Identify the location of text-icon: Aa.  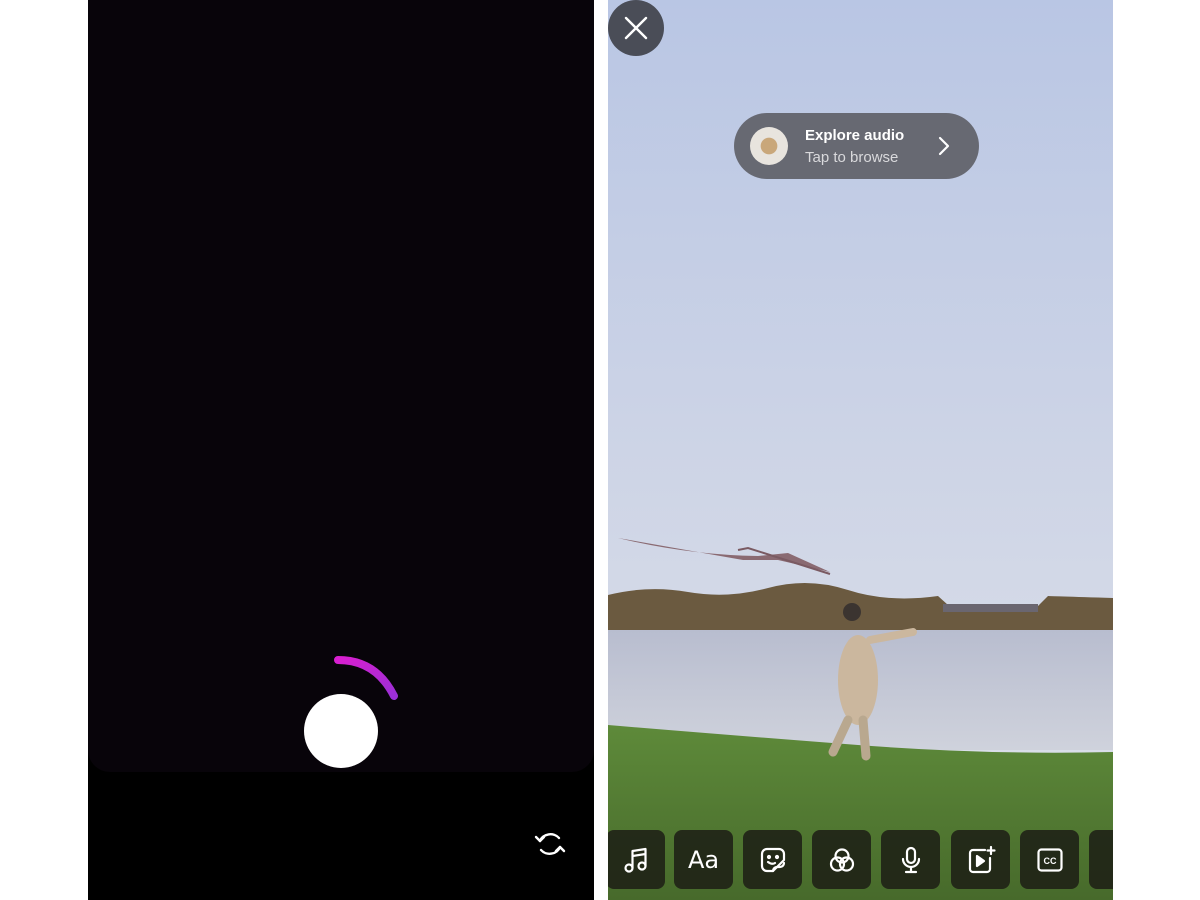
(703, 859).